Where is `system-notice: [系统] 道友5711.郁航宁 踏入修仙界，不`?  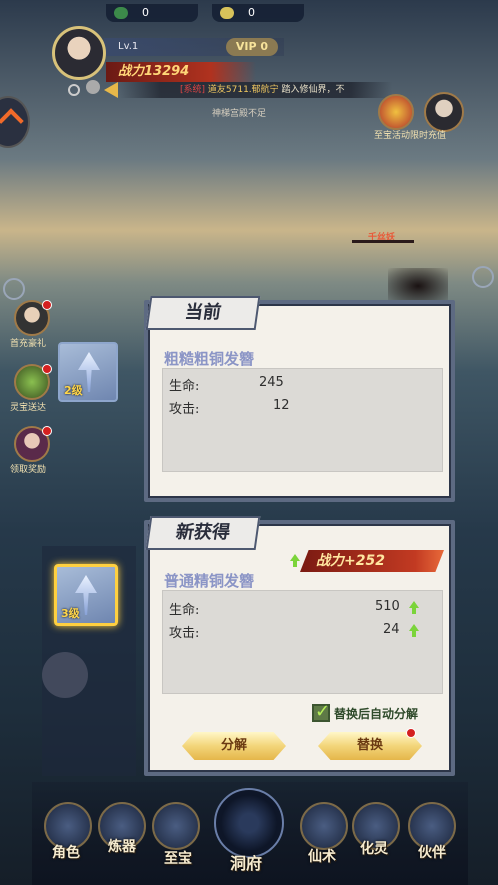 system-notice: [系统] 道友5711.郁航宁 踏入修仙界，不 is located at coordinates (256, 90).